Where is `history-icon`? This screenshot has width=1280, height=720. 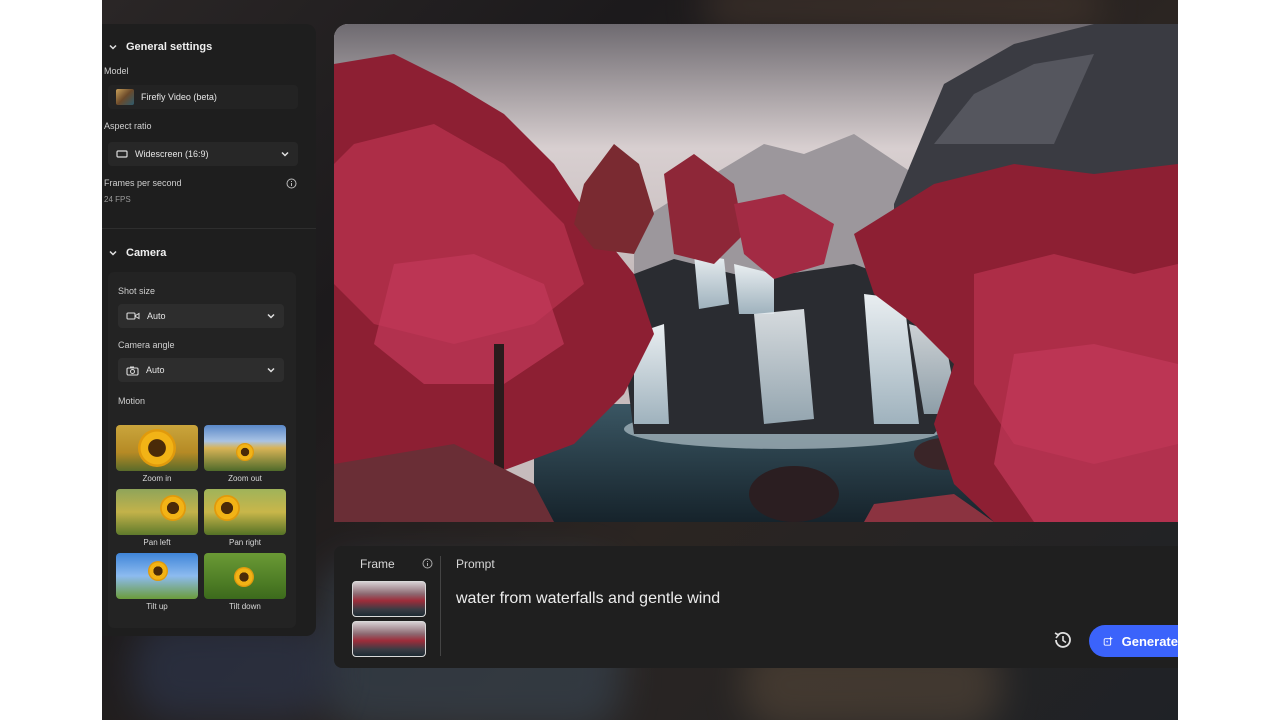 history-icon is located at coordinates (1063, 640).